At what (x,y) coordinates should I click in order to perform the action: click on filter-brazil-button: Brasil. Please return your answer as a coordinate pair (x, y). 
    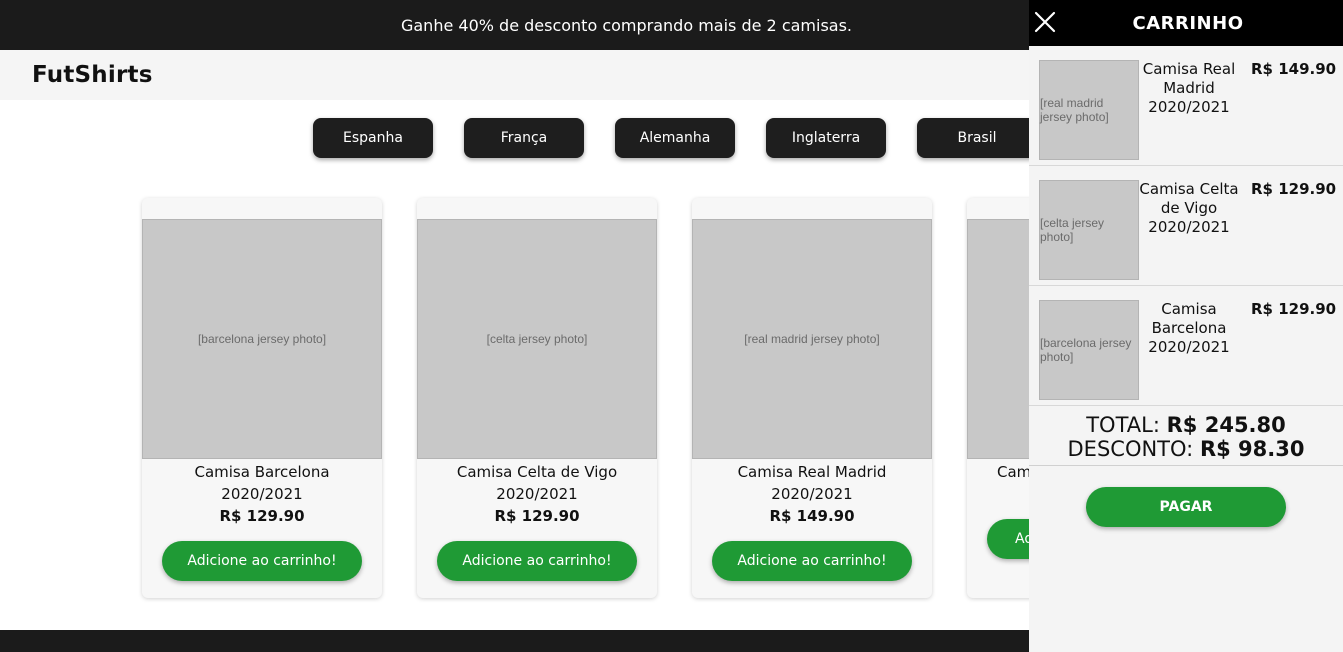
    Looking at the image, I should click on (977, 138).